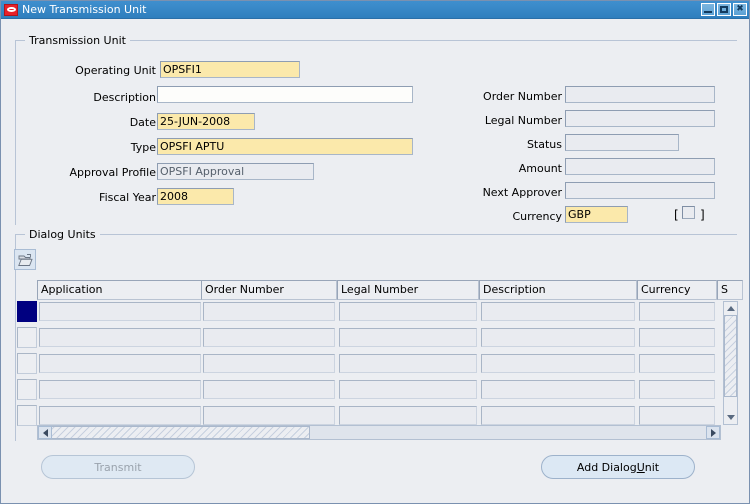 Image resolution: width=750 pixels, height=504 pixels. I want to click on description-input, so click(285, 94).